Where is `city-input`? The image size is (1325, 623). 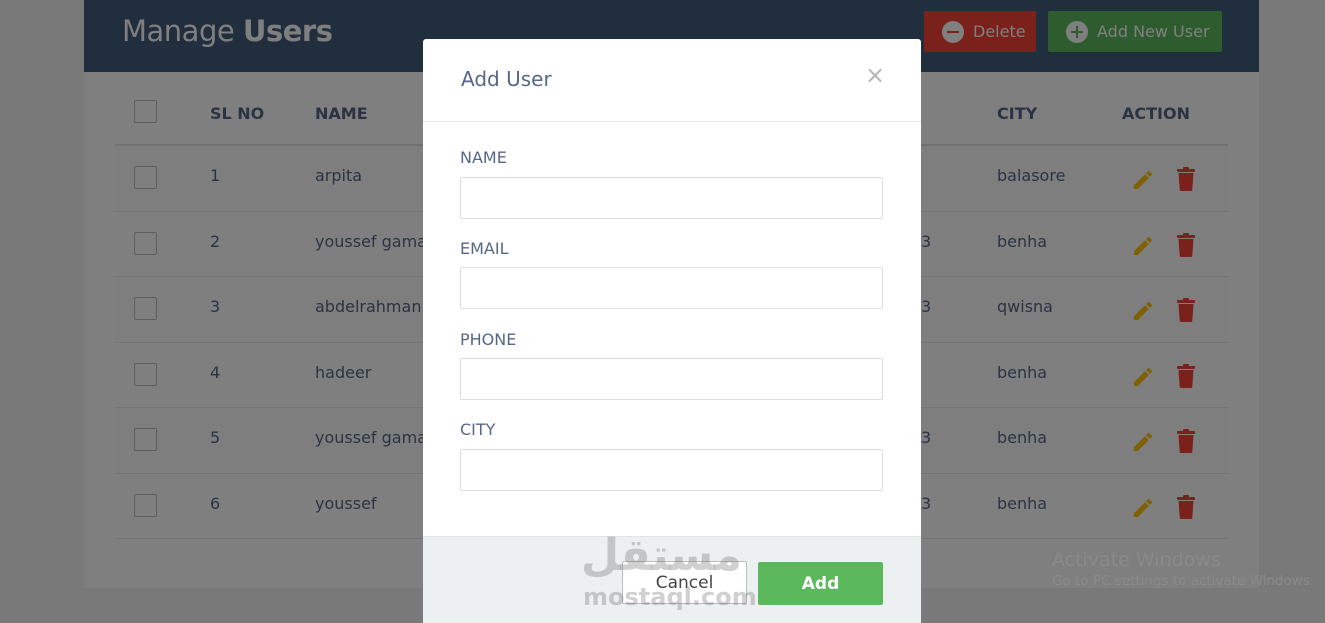
city-input is located at coordinates (671, 470).